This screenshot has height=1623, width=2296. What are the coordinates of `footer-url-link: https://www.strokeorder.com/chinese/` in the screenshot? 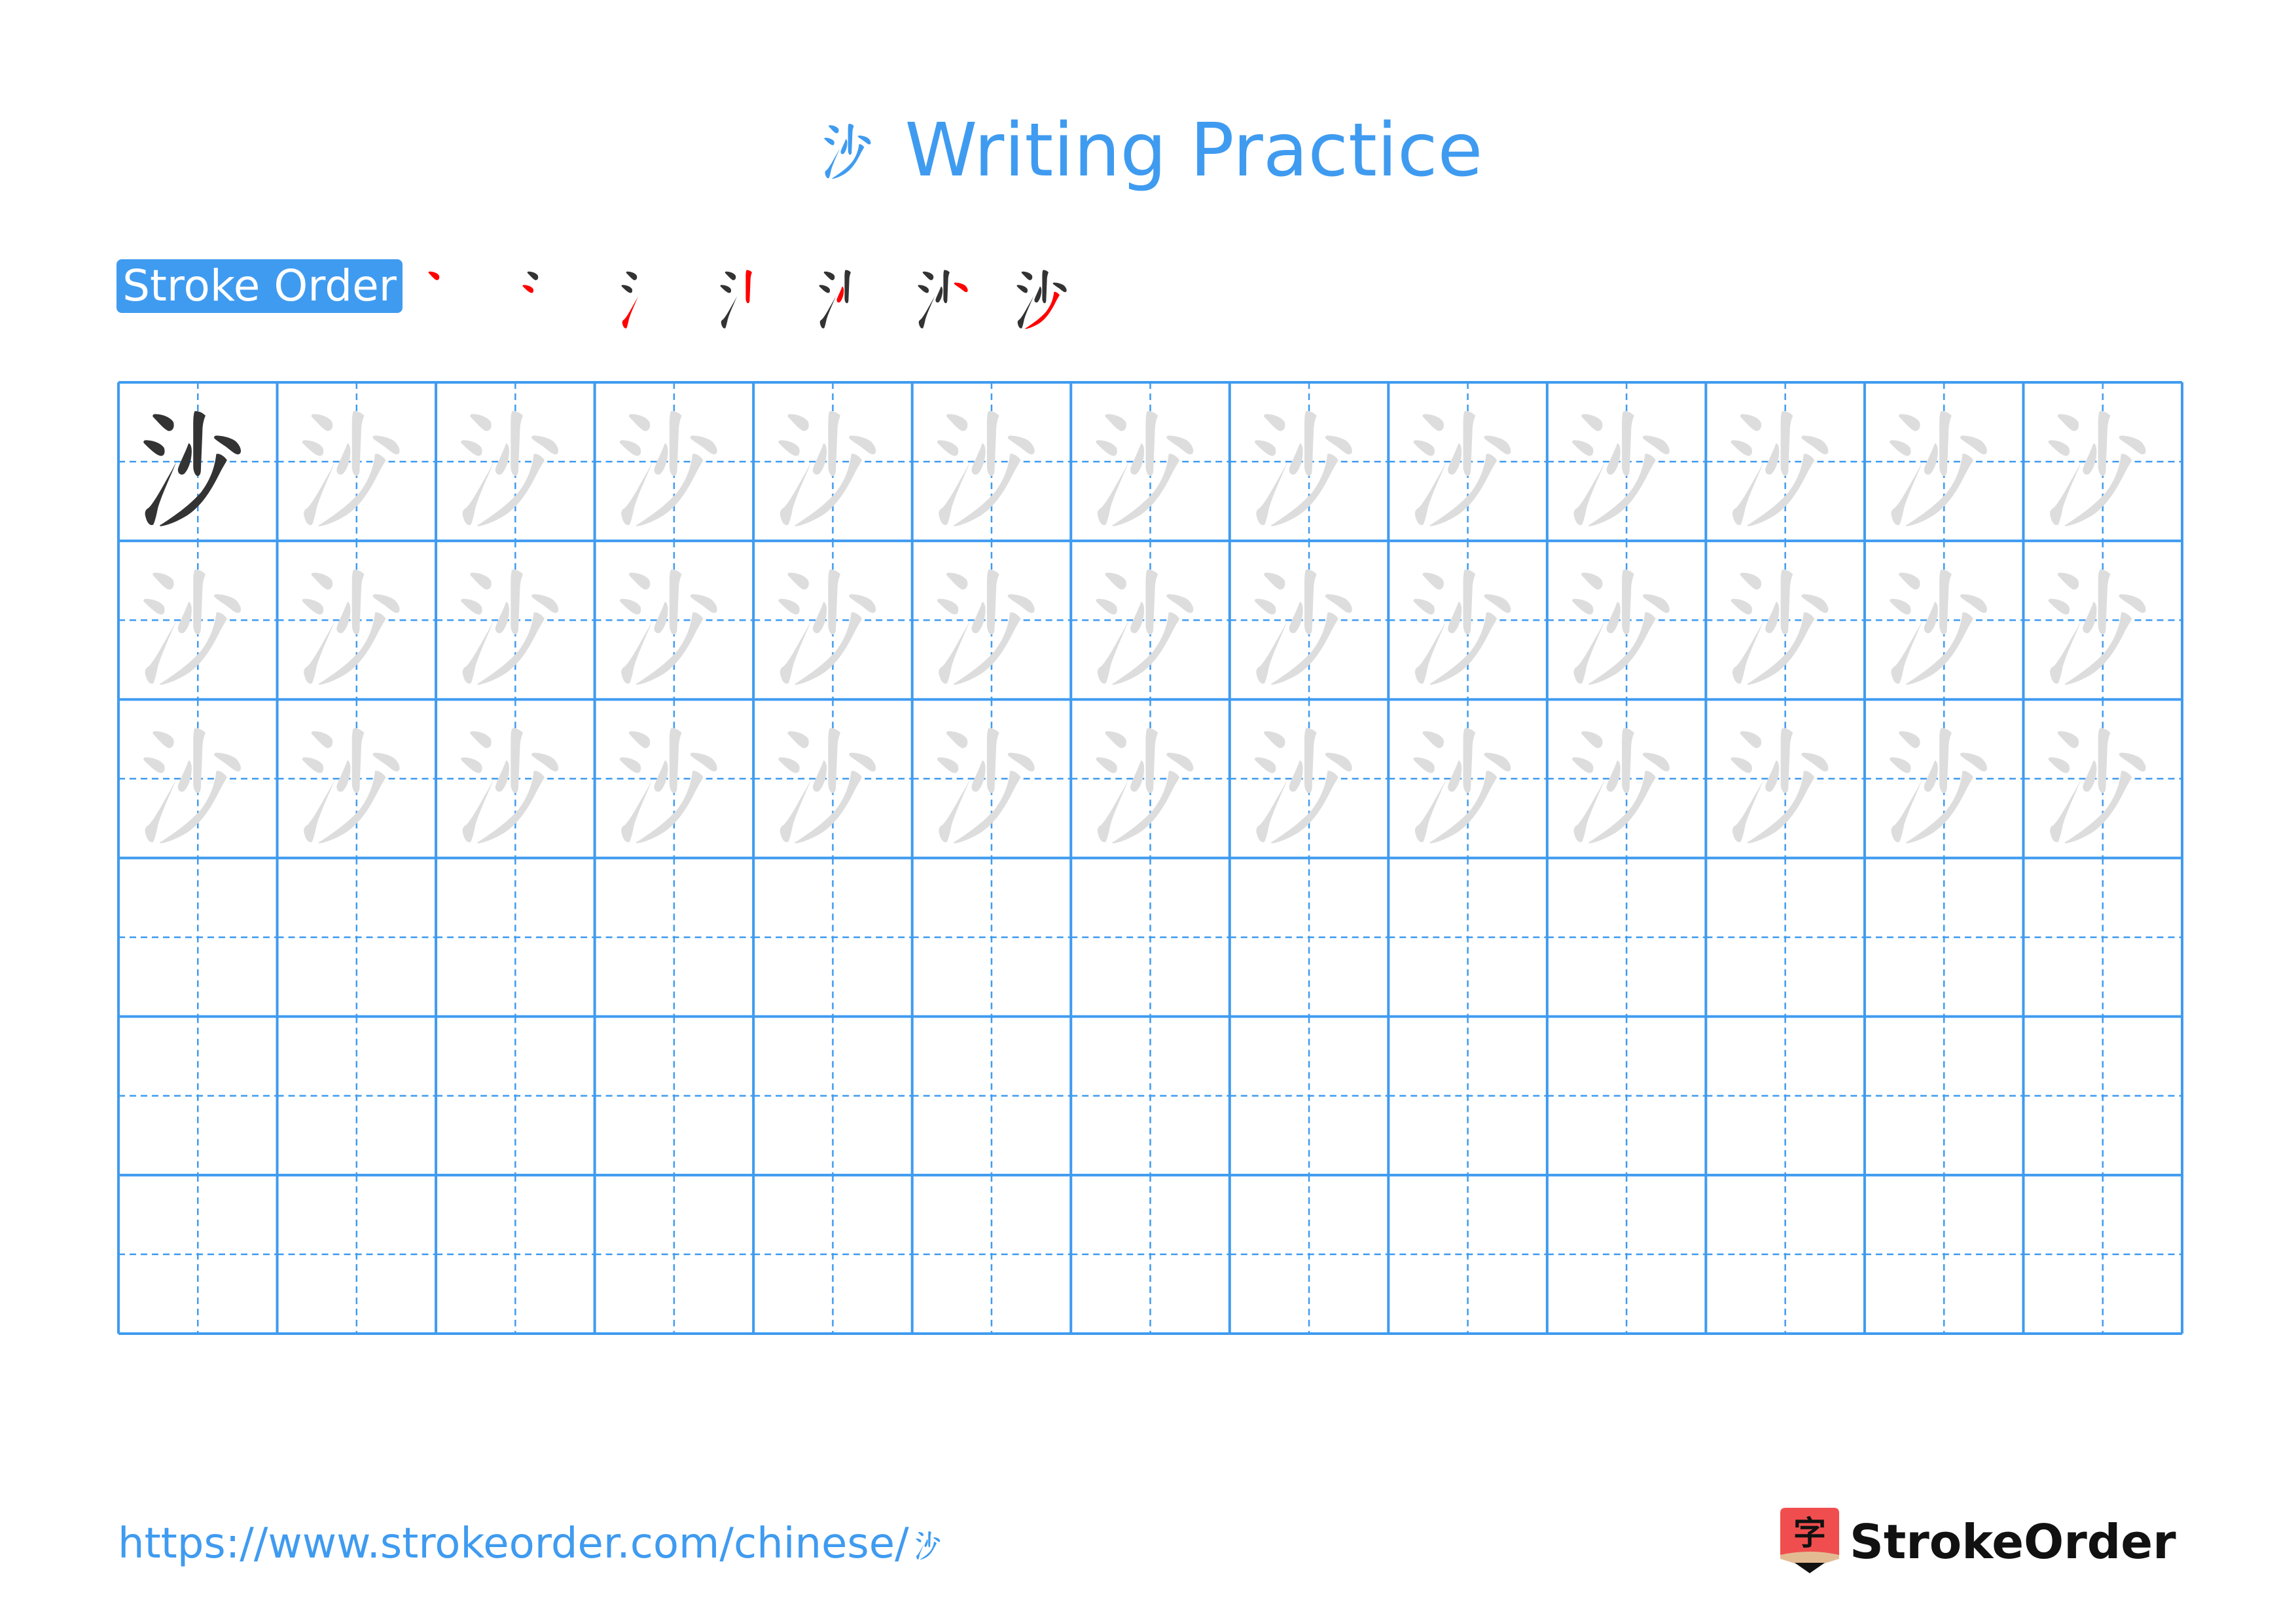 It's located at (533, 1544).